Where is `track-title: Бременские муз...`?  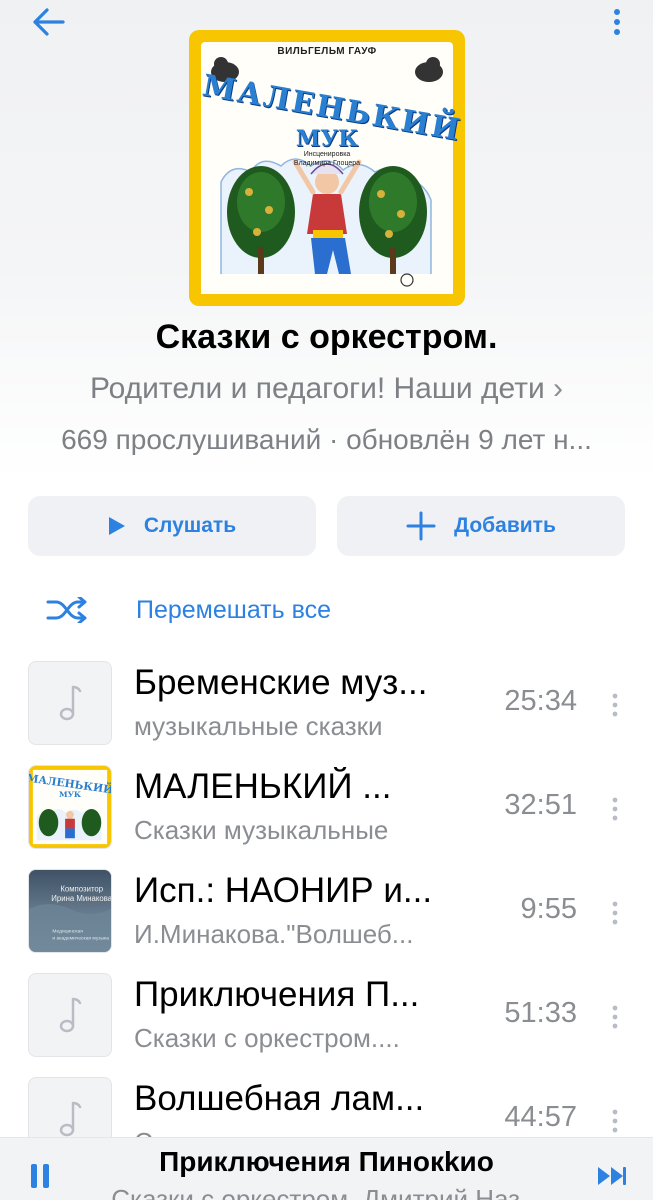
track-title: Бременские муз... is located at coordinates (281, 682).